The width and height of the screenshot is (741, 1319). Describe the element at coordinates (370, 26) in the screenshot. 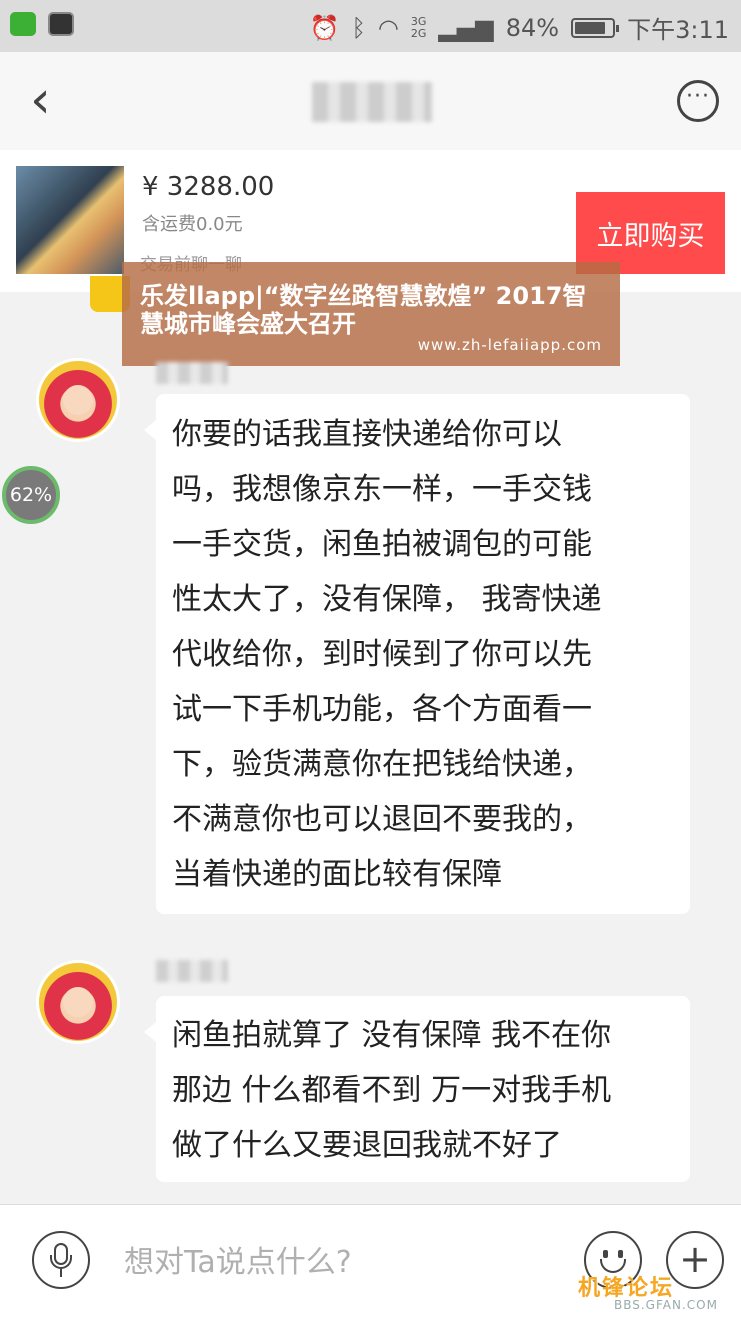

I see `status-bar: ⏰ ᛒ ◠ 3G 2G ▂▄▆ 84% 下午3:11` at that location.